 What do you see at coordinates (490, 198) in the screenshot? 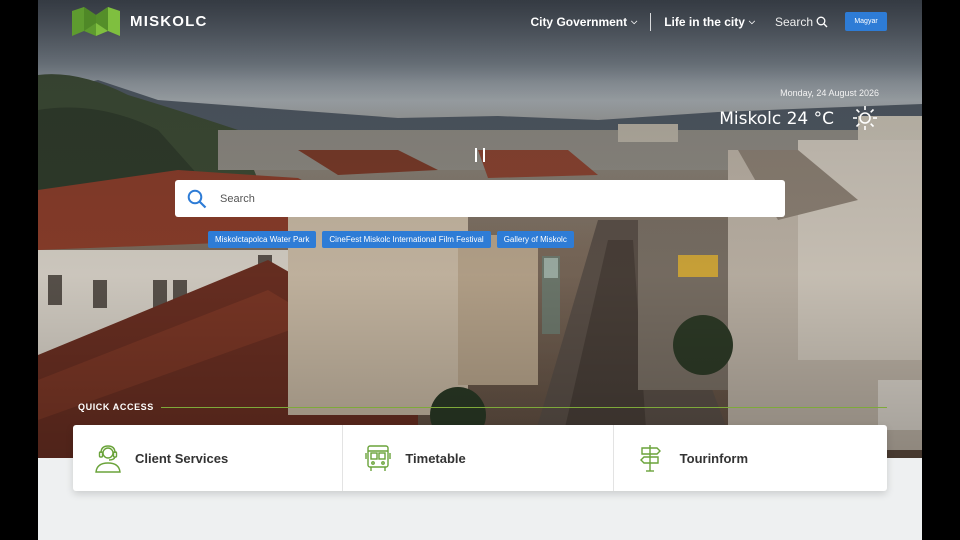
I see `search-input` at bounding box center [490, 198].